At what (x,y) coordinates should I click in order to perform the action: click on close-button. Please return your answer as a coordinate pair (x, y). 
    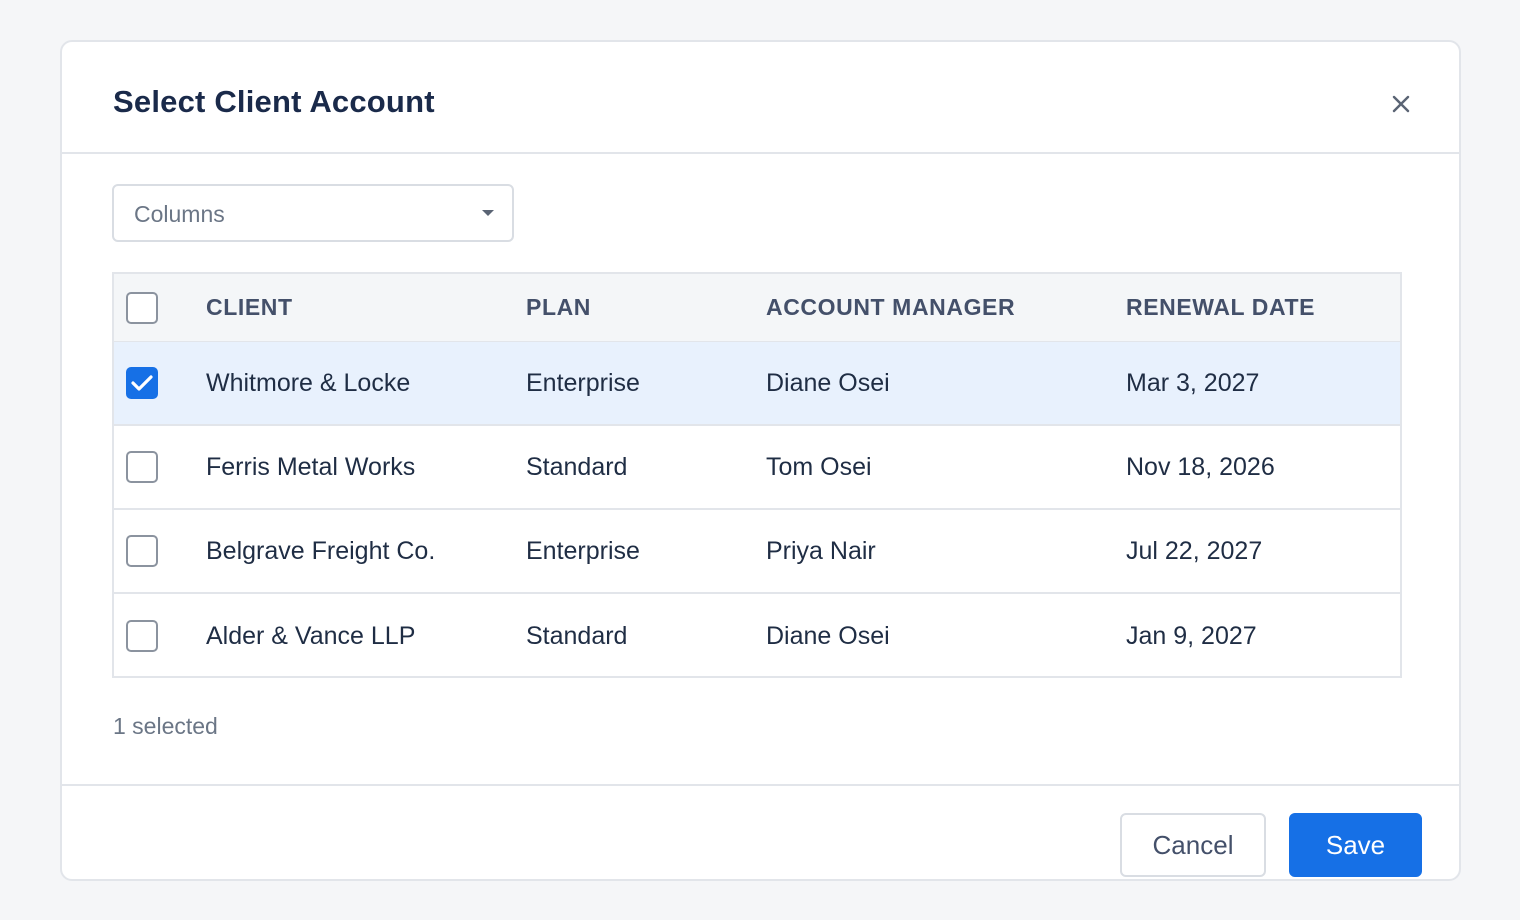
    Looking at the image, I should click on (1401, 104).